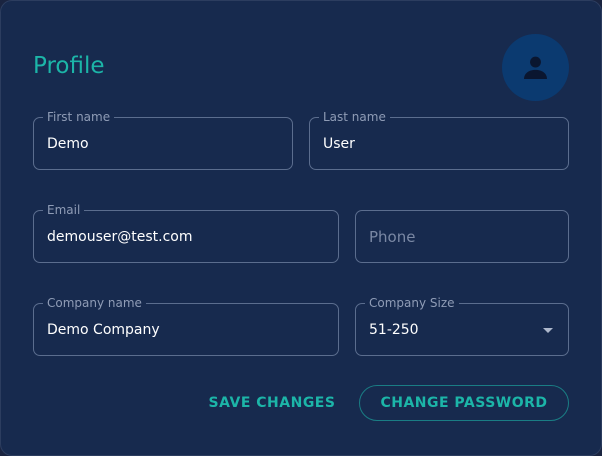 The image size is (602, 456). I want to click on last-name-label: Last name, so click(354, 117).